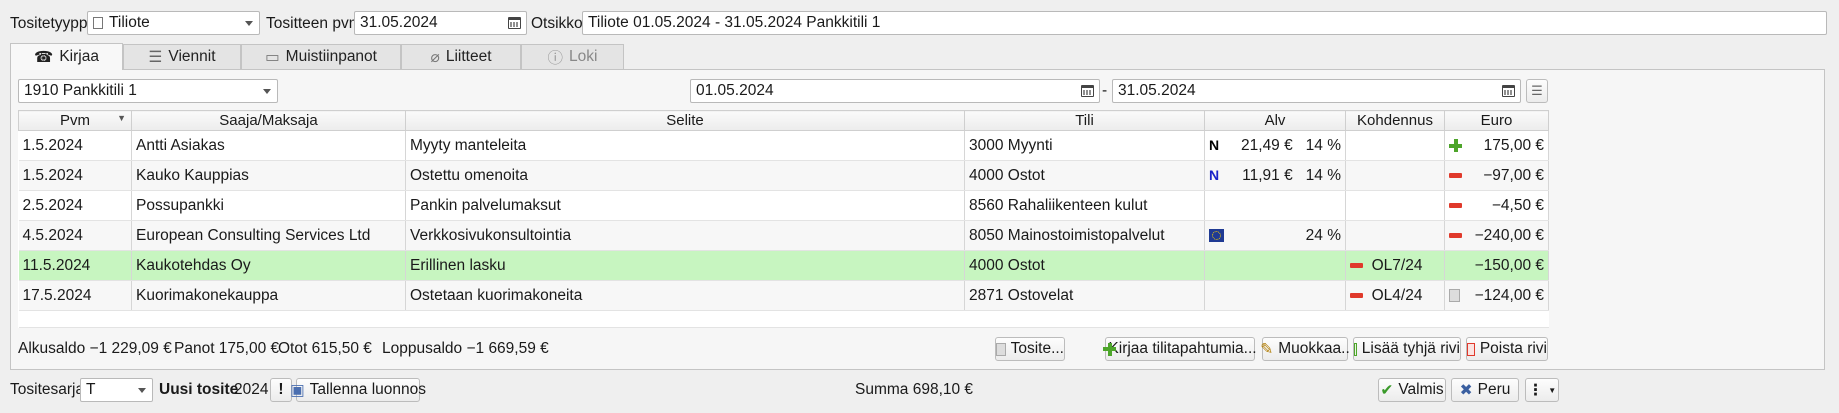  I want to click on voucher-type-select: Tiliote, so click(173, 23).